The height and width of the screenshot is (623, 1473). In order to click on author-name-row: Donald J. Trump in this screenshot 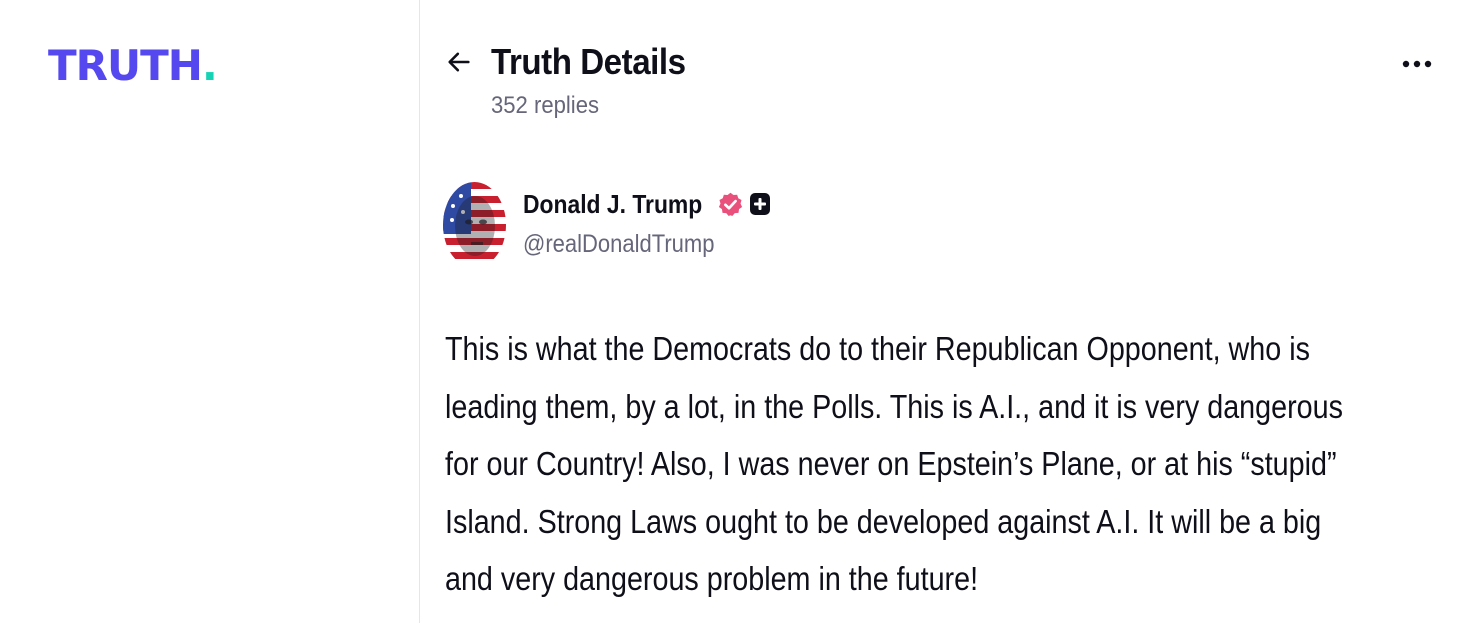, I will do `click(647, 204)`.